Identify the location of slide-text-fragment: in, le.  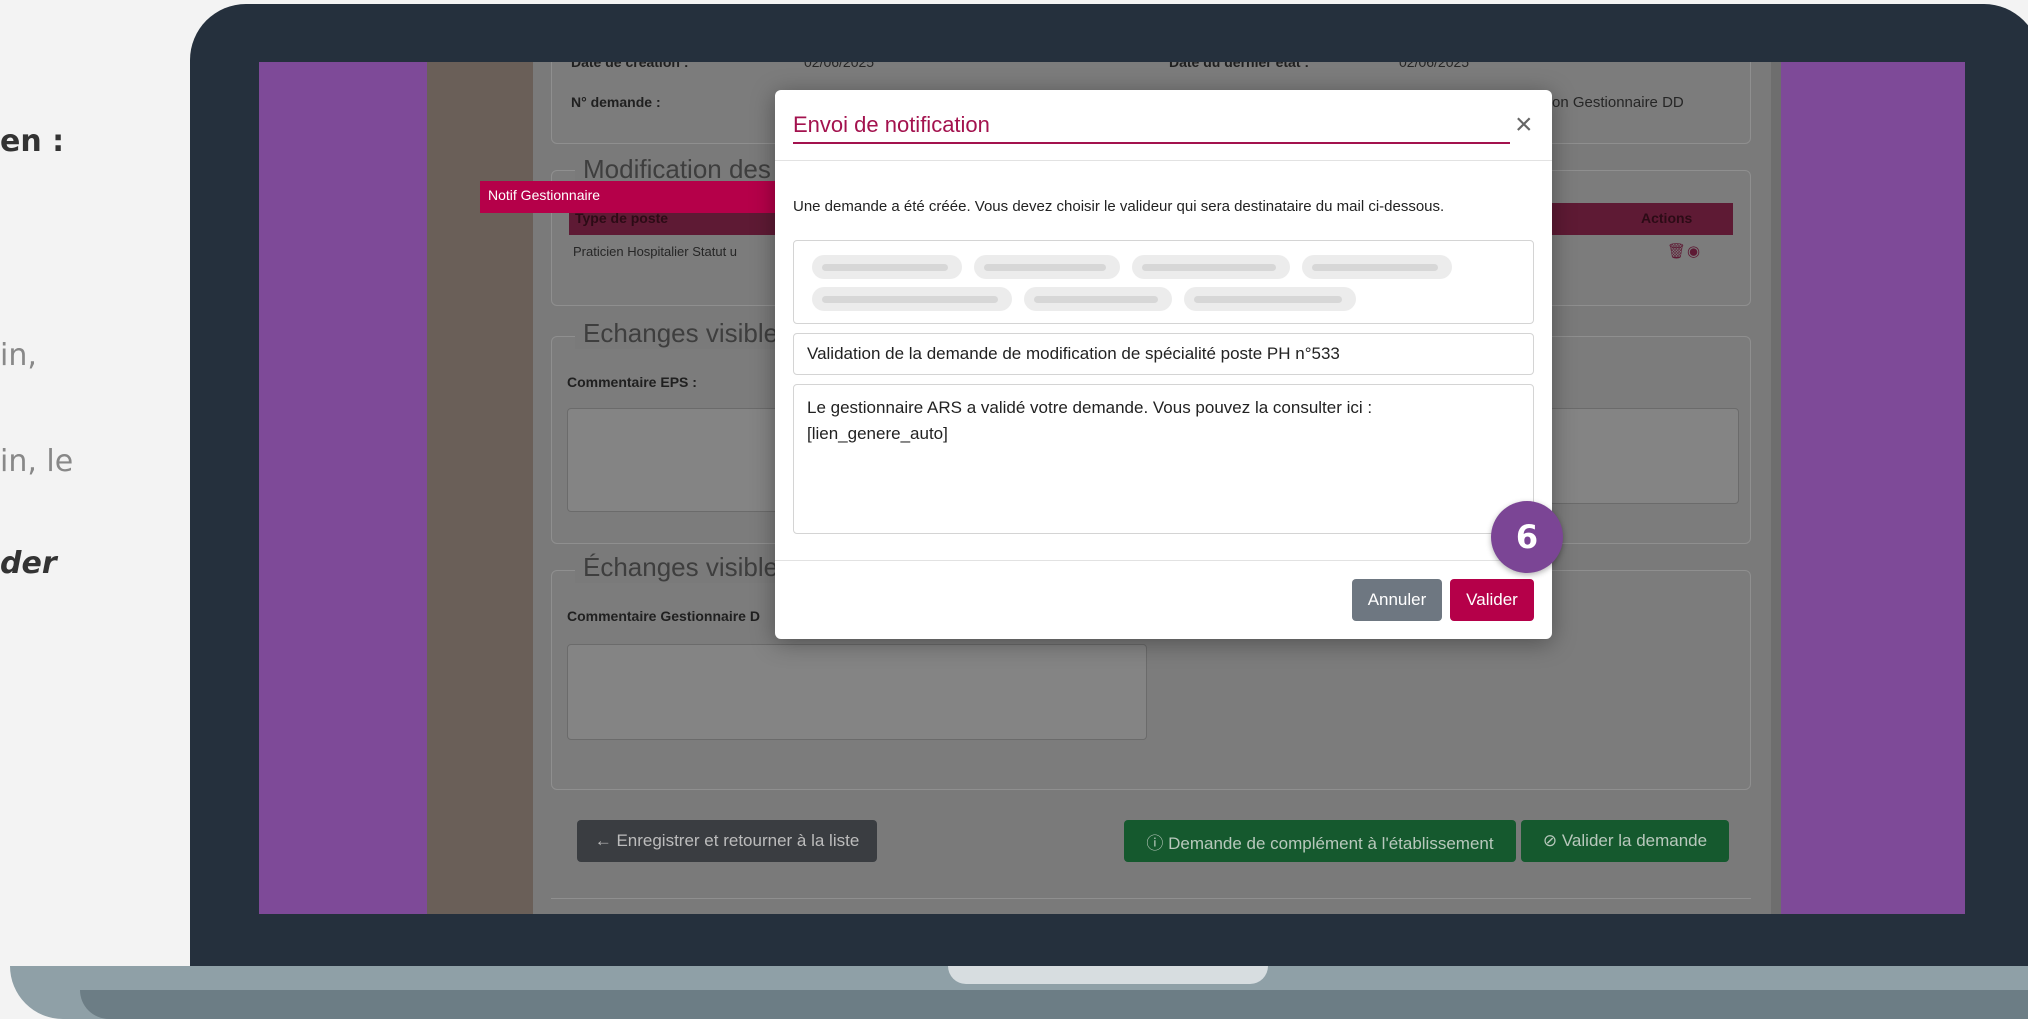
(37, 461).